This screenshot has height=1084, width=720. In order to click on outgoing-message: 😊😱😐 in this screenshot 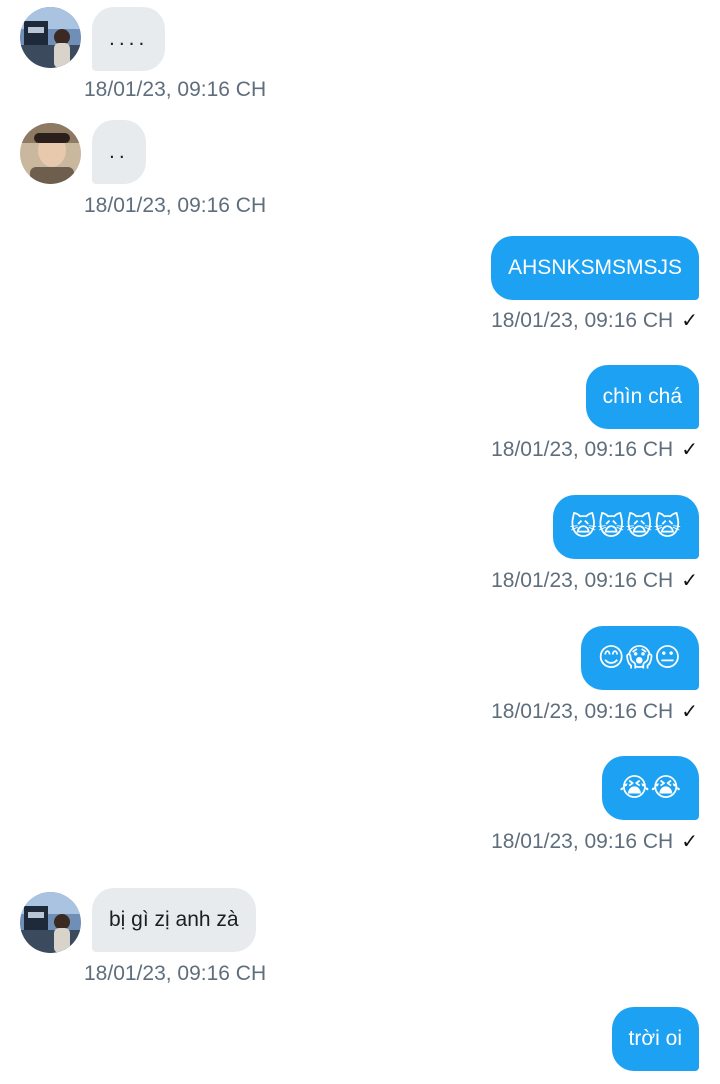, I will do `click(639, 658)`.